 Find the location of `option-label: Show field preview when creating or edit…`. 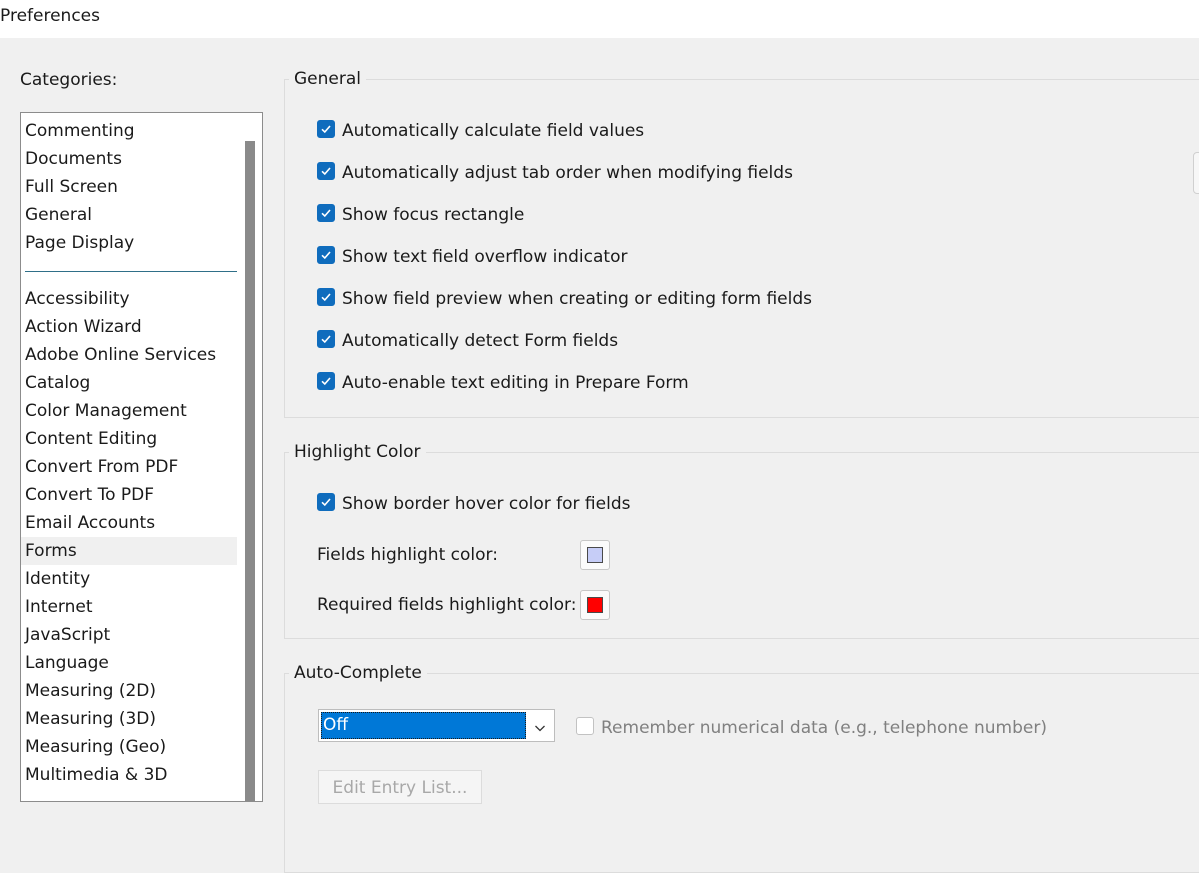

option-label: Show field preview when creating or edit… is located at coordinates (577, 299).